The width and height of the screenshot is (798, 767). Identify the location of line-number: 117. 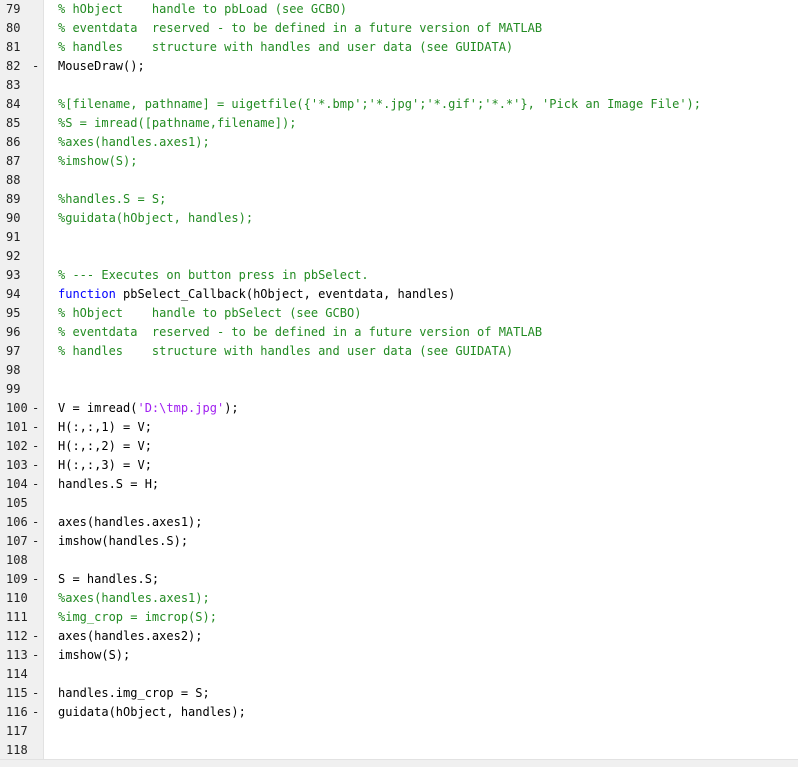
(17, 731).